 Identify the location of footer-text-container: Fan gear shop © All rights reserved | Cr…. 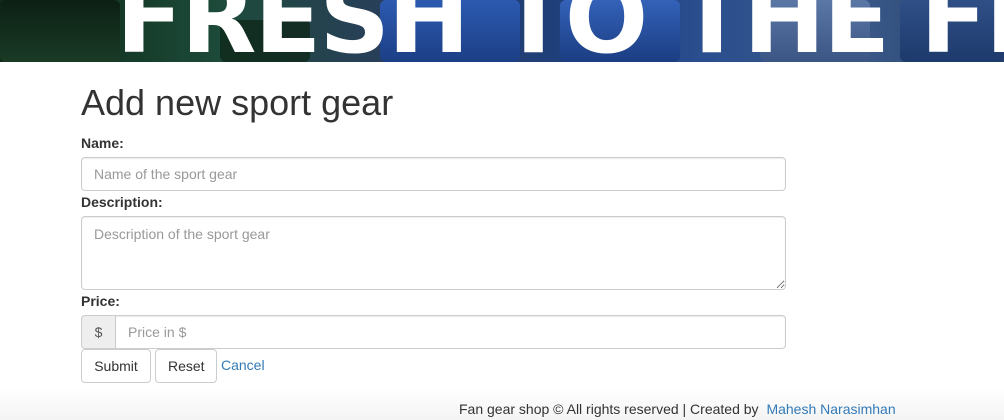
(677, 409).